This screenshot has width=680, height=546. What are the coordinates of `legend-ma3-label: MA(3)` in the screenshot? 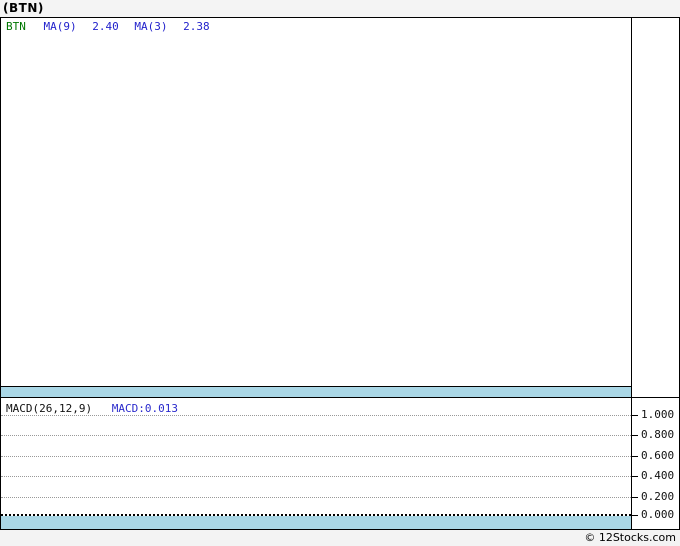 It's located at (151, 26).